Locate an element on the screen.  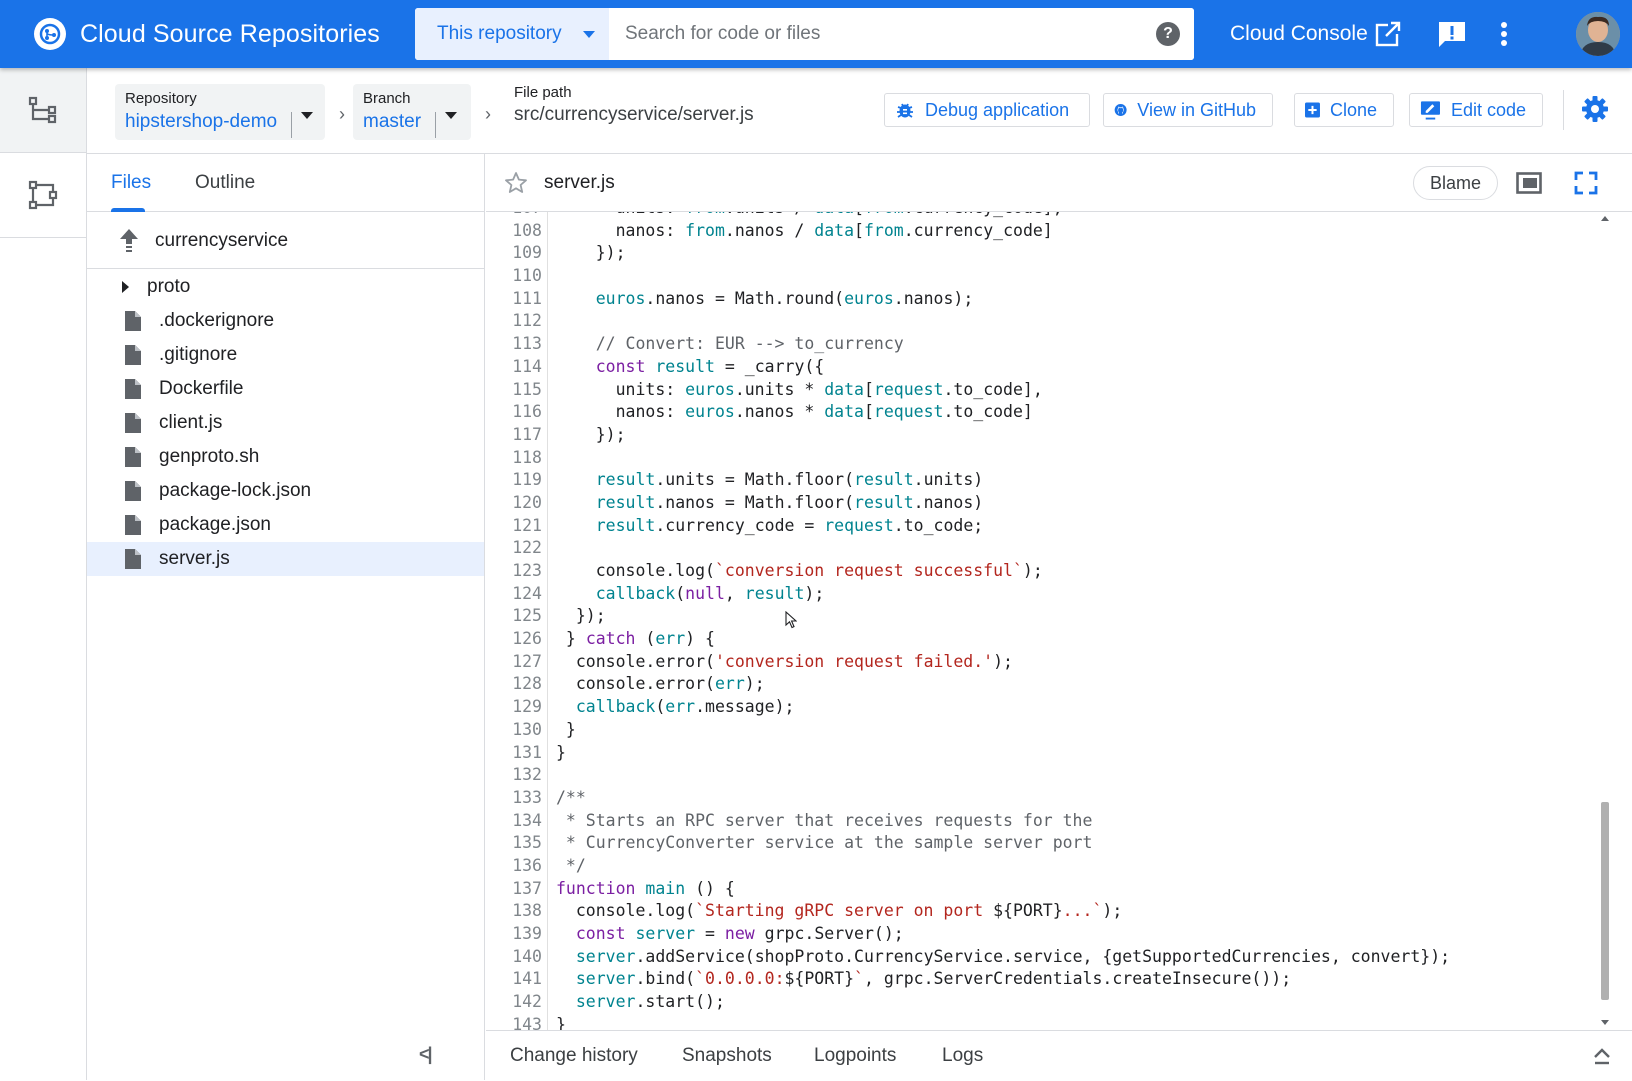
line-number: 118 is located at coordinates (514, 458).